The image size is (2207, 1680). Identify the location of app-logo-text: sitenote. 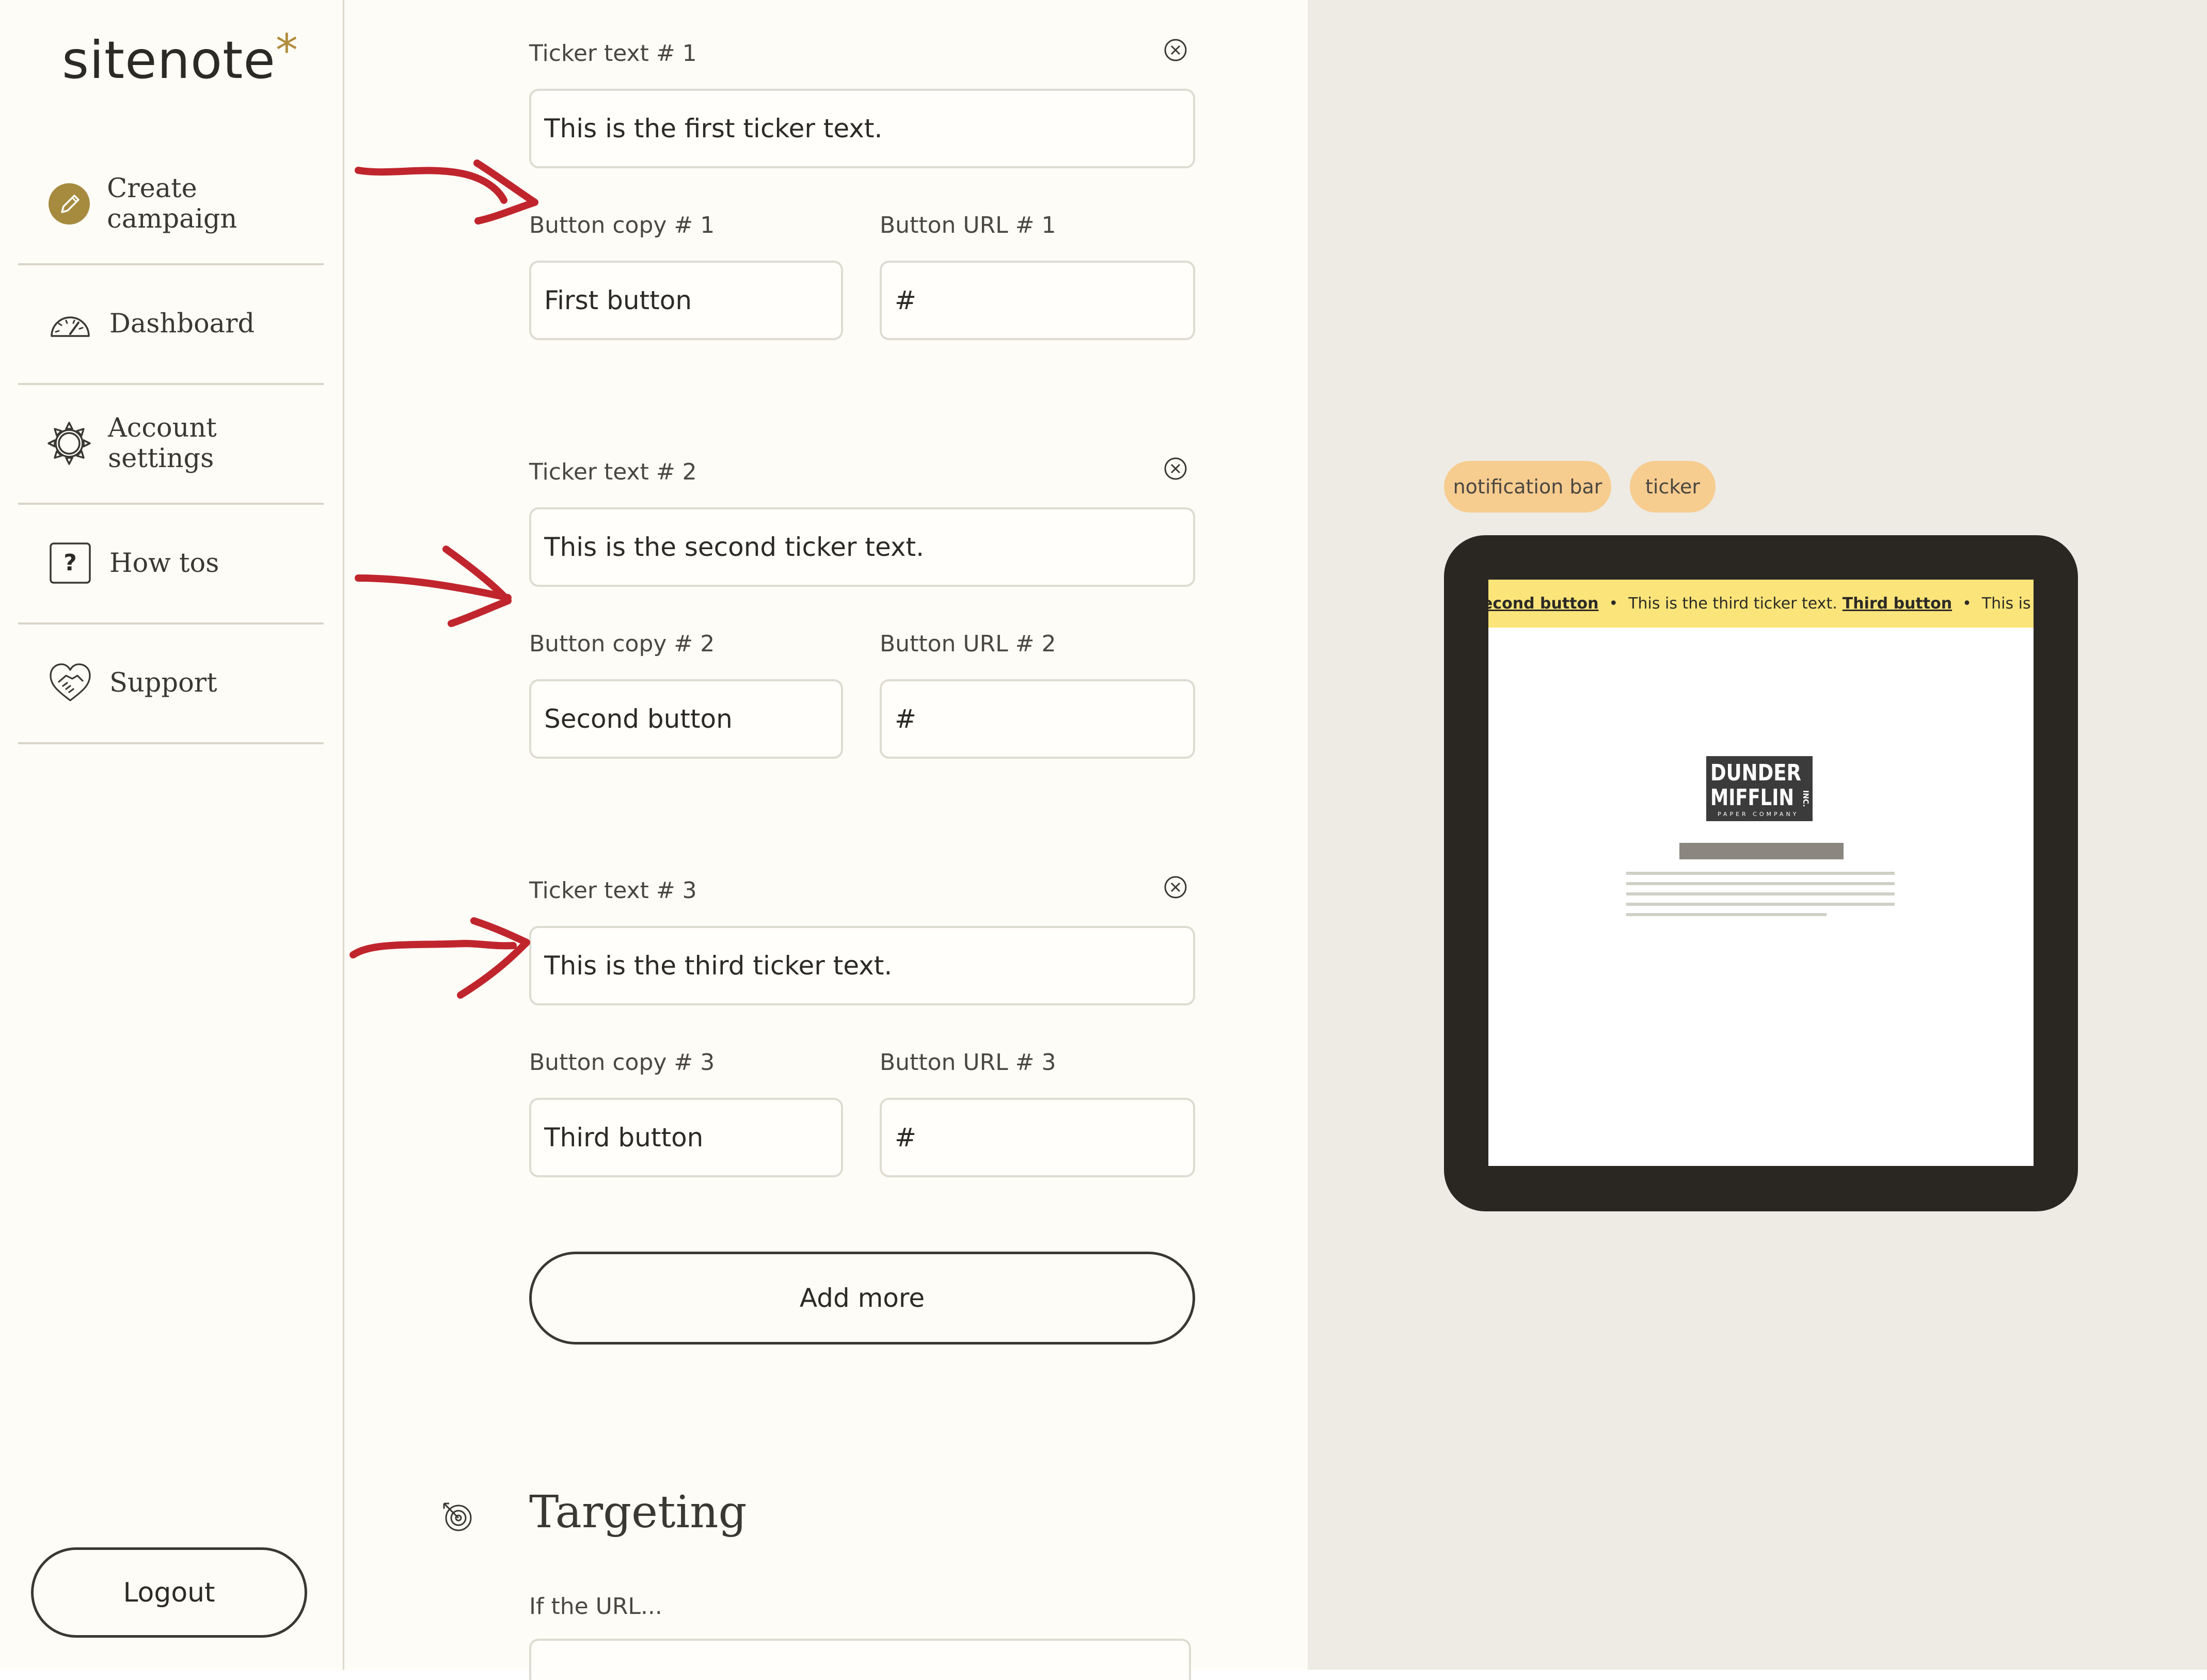
(169, 60).